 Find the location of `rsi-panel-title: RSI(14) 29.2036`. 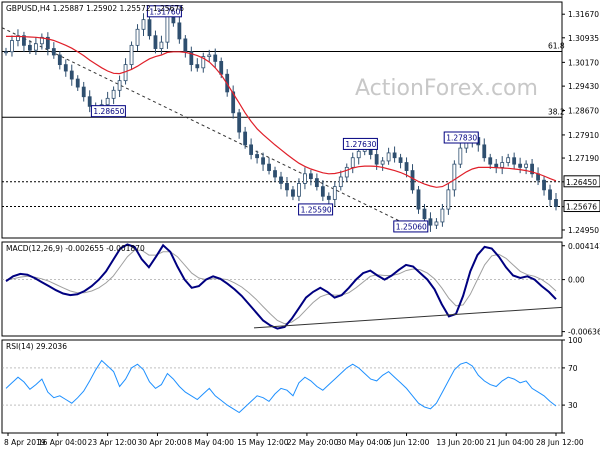

rsi-panel-title: RSI(14) 29.2036 is located at coordinates (36, 346).